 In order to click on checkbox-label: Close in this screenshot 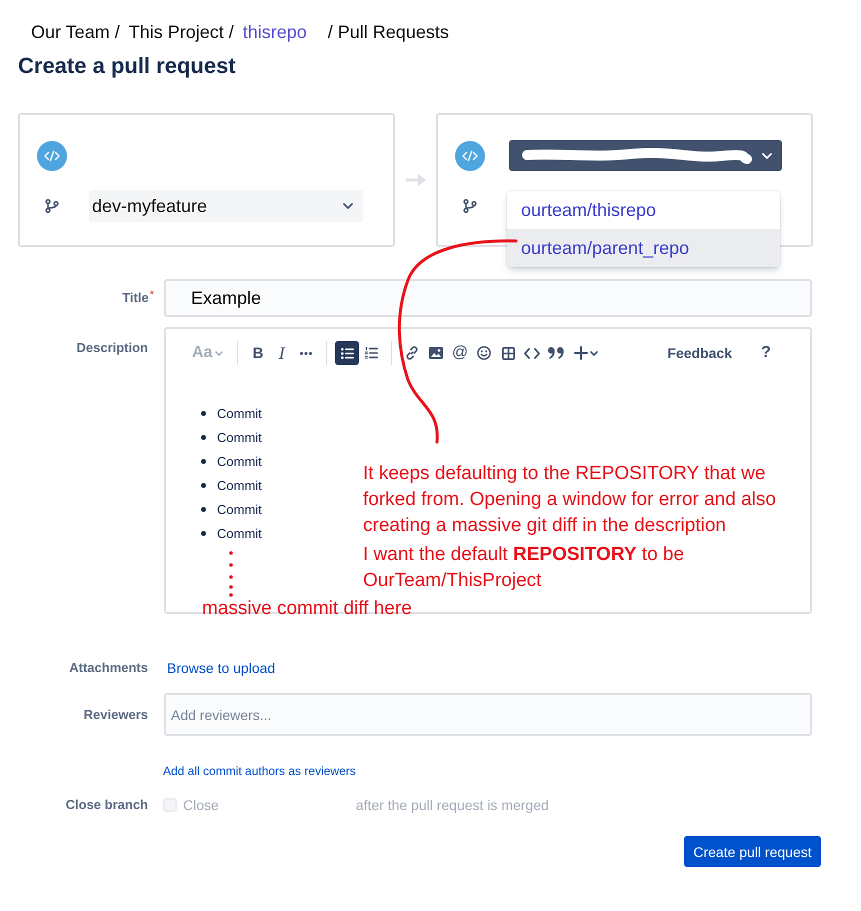, I will do `click(201, 805)`.